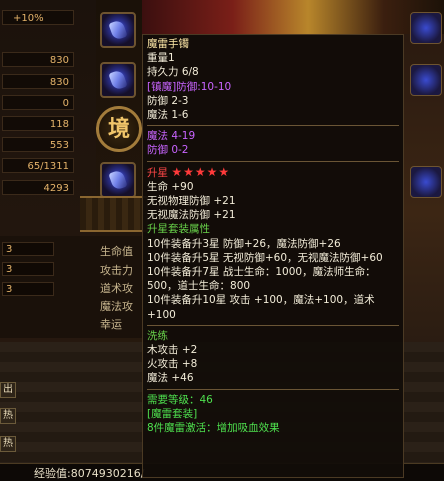  Describe the element at coordinates (191, 215) in the screenshot. I see `star-stat-line: 无视魔法防御 +21` at that location.